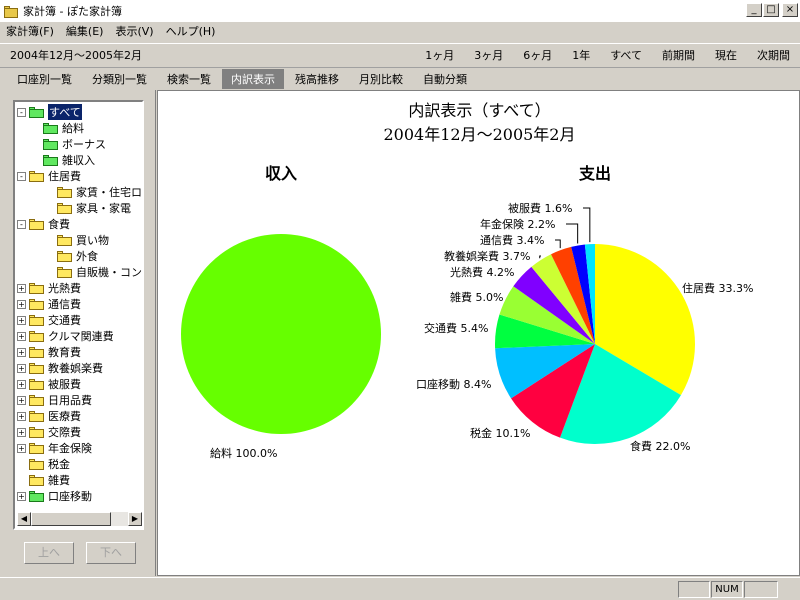  I want to click on tab-auto-classify: 自動分類, so click(445, 79).